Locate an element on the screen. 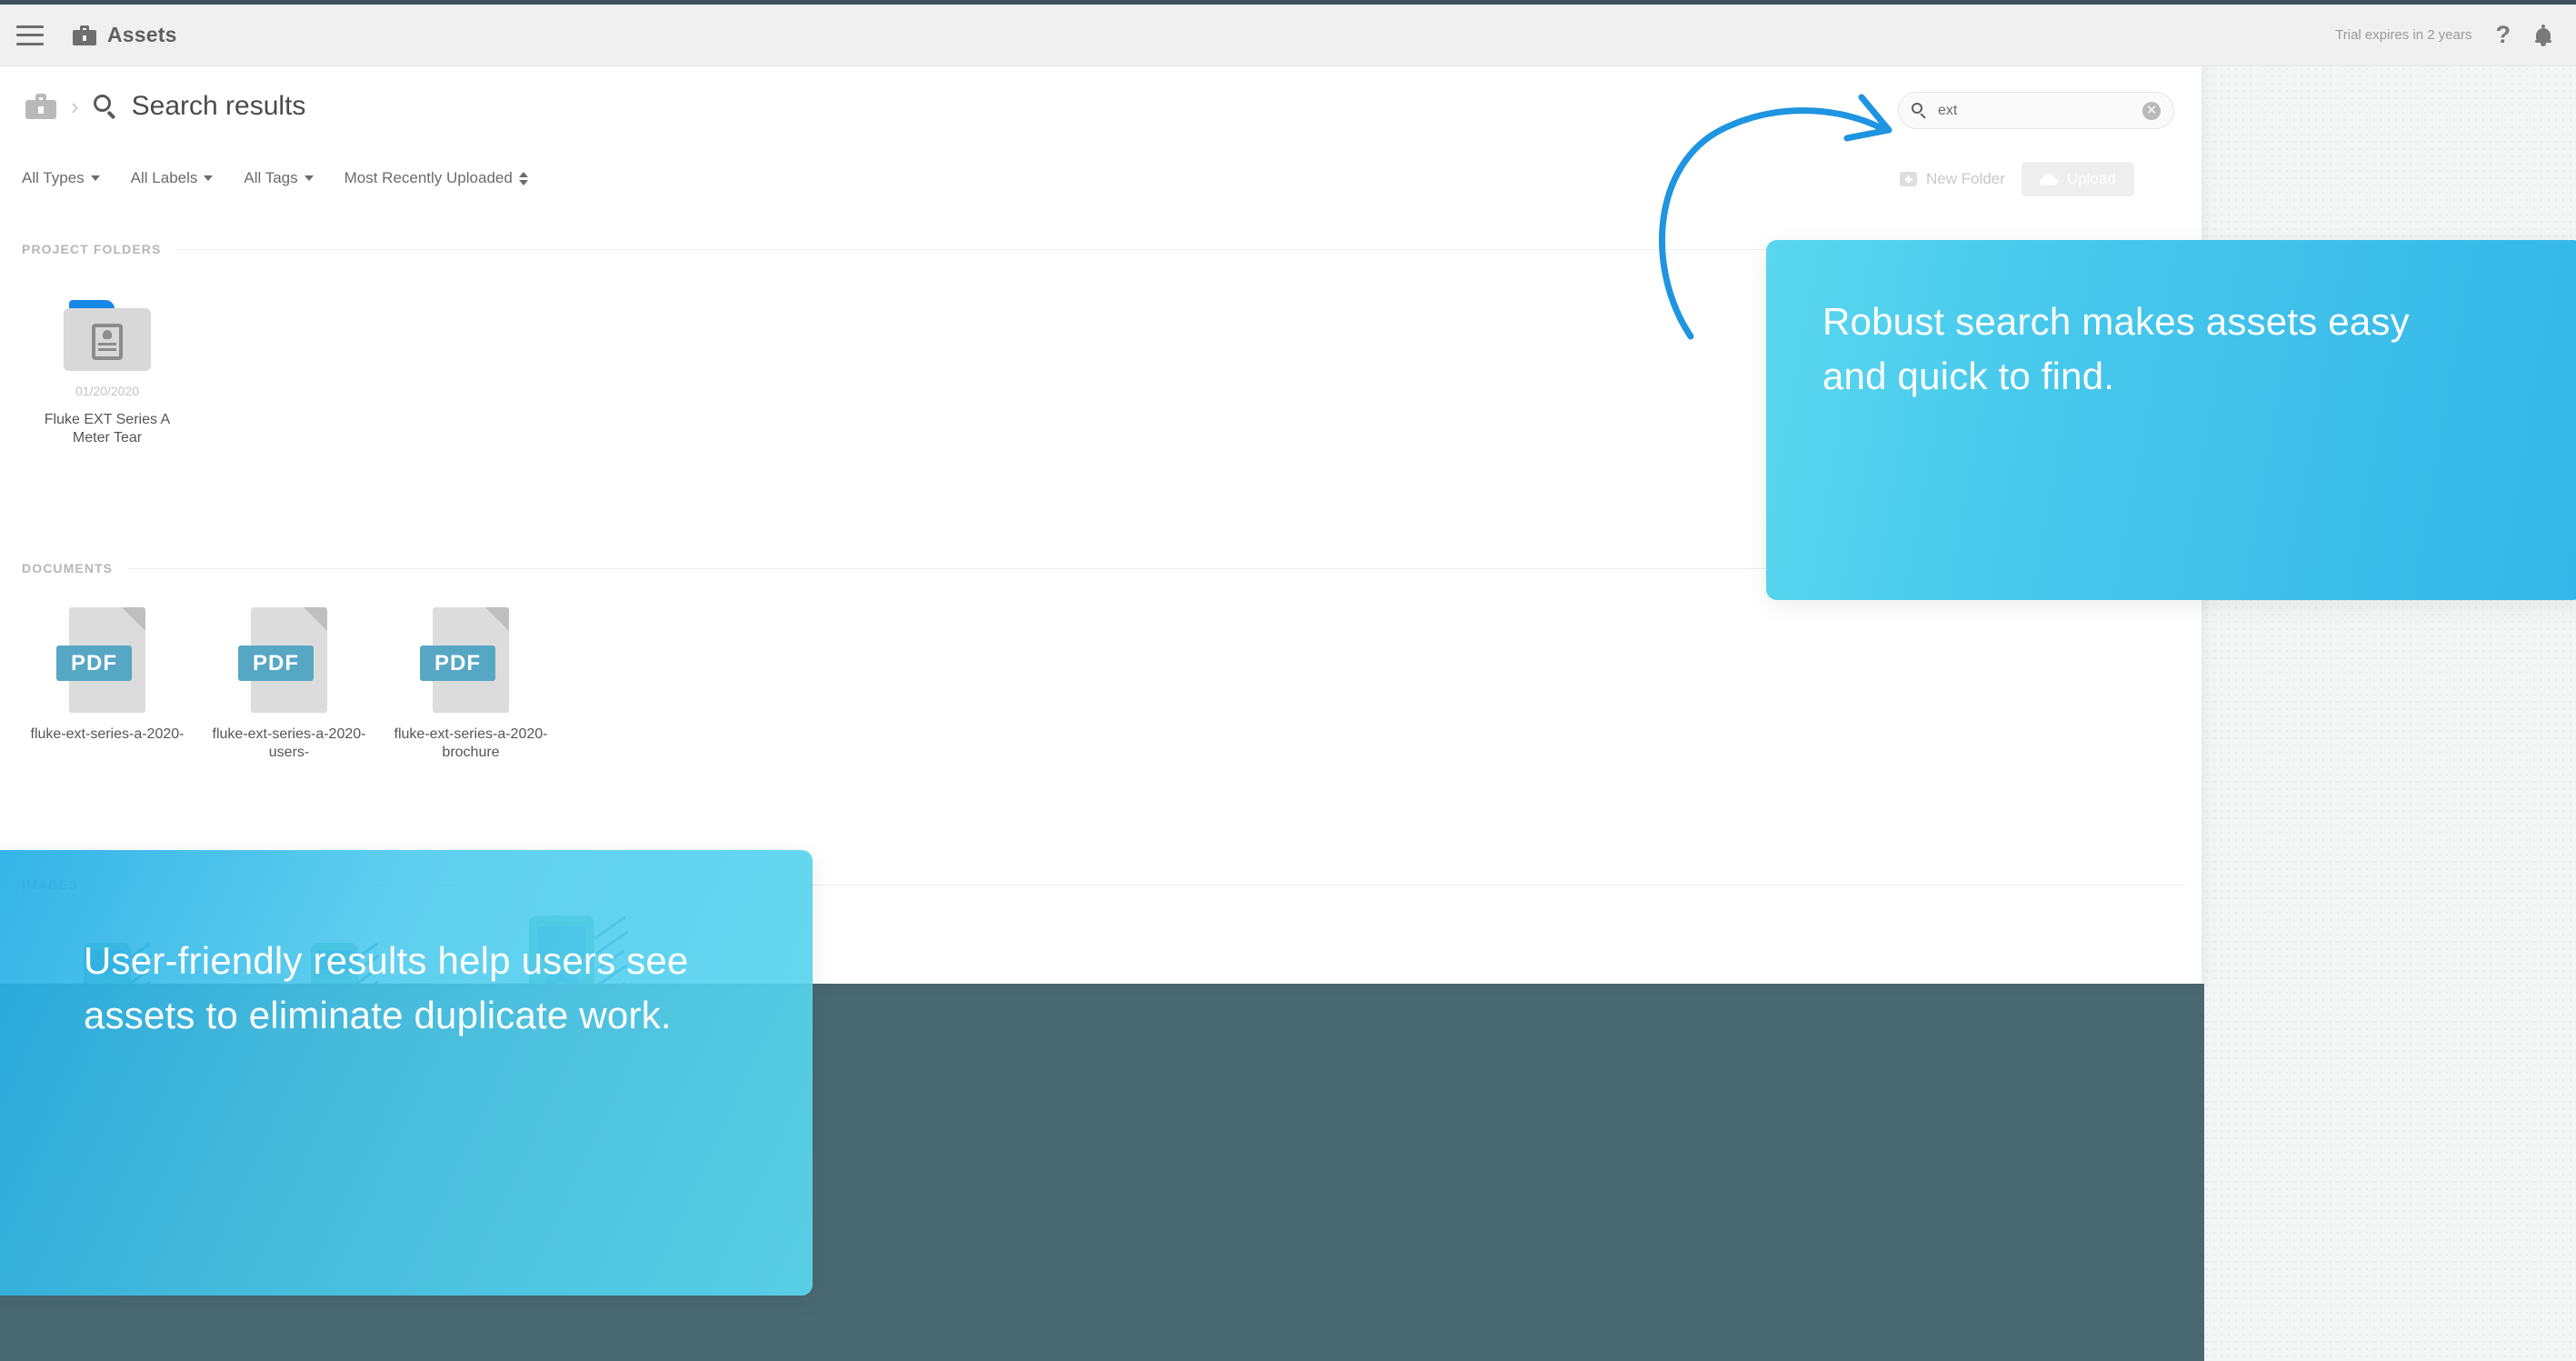 This screenshot has width=2576, height=1361. action-bar: New Folder Upload is located at coordinates (2017, 179).